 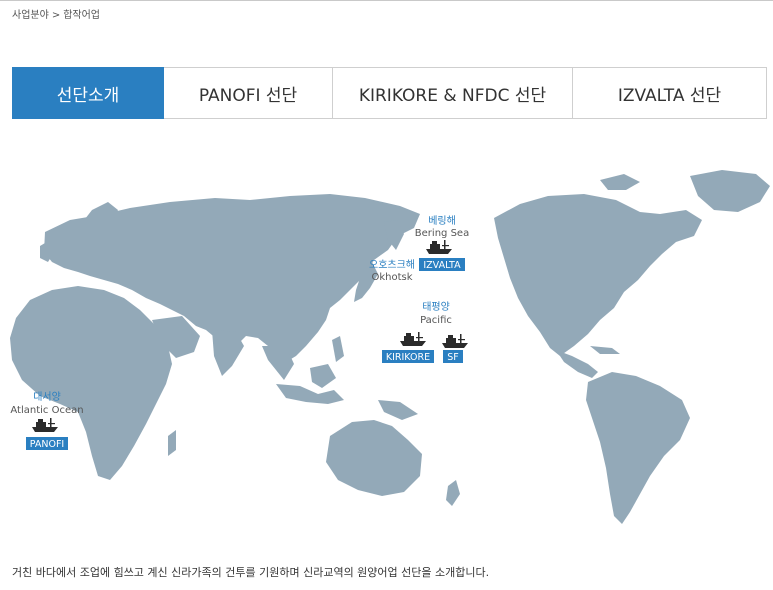 What do you see at coordinates (413, 339) in the screenshot?
I see `kirikore-ship-icon` at bounding box center [413, 339].